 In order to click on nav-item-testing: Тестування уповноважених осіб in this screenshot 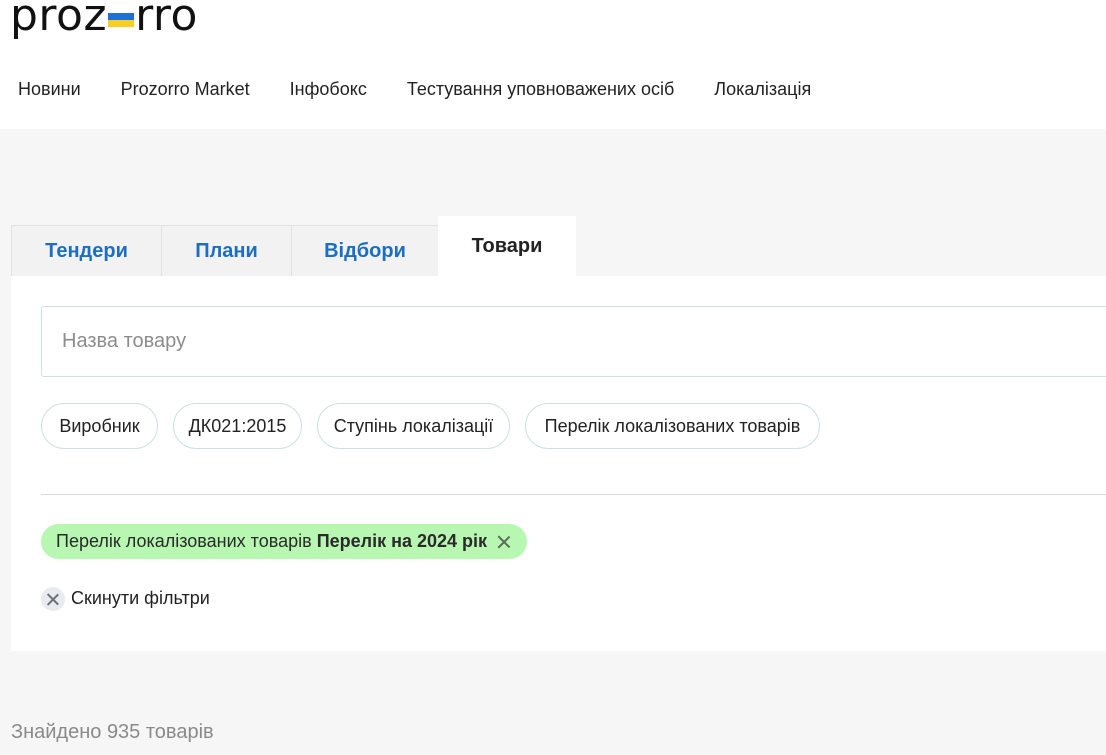, I will do `click(540, 89)`.